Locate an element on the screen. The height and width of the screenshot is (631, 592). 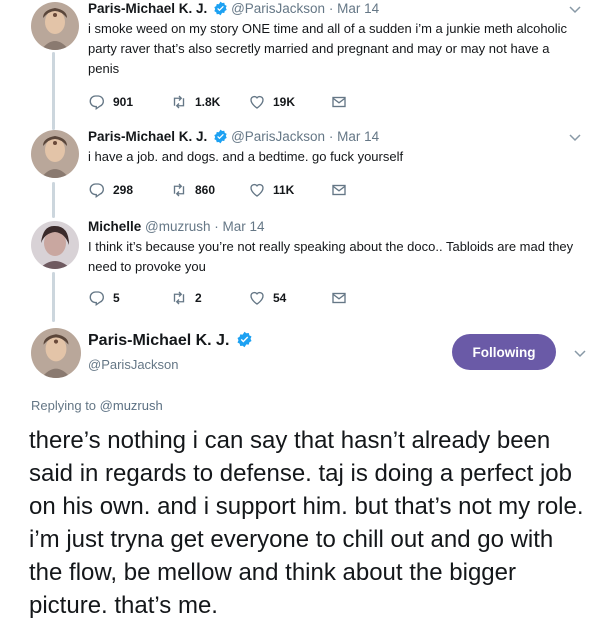
reply-count: 5 is located at coordinates (116, 298).